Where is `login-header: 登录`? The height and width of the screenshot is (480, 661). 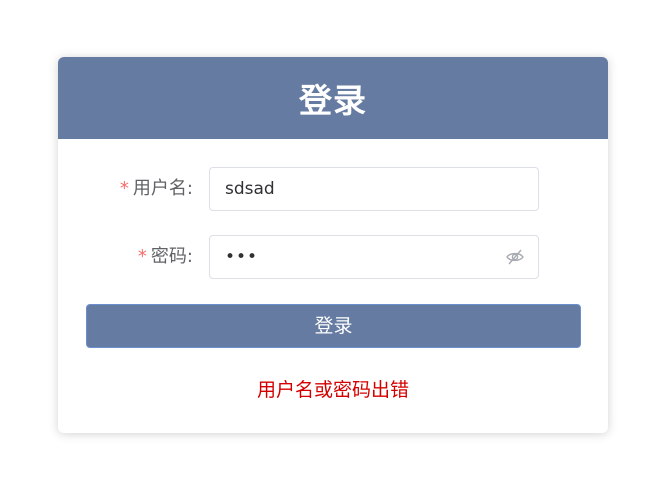 login-header: 登录 is located at coordinates (333, 98).